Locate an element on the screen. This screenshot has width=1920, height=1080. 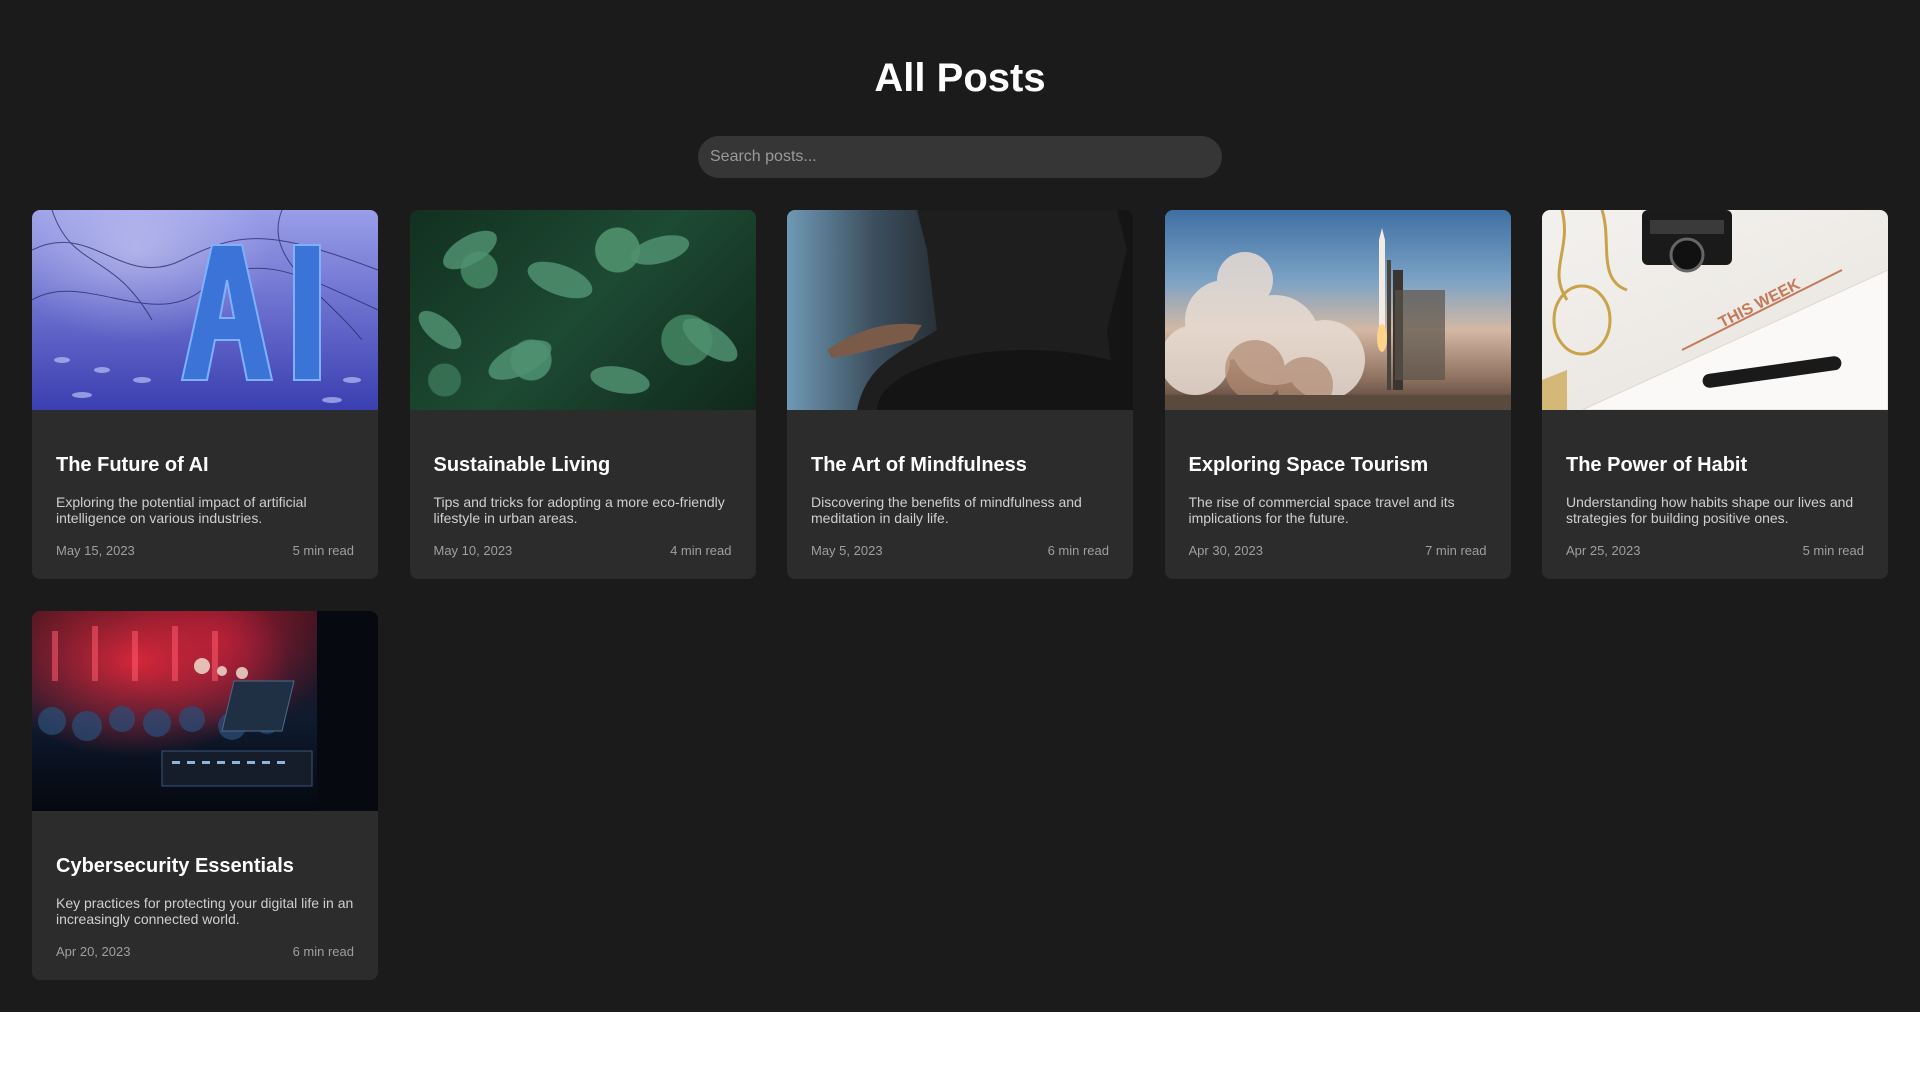
search-input is located at coordinates (960, 157).